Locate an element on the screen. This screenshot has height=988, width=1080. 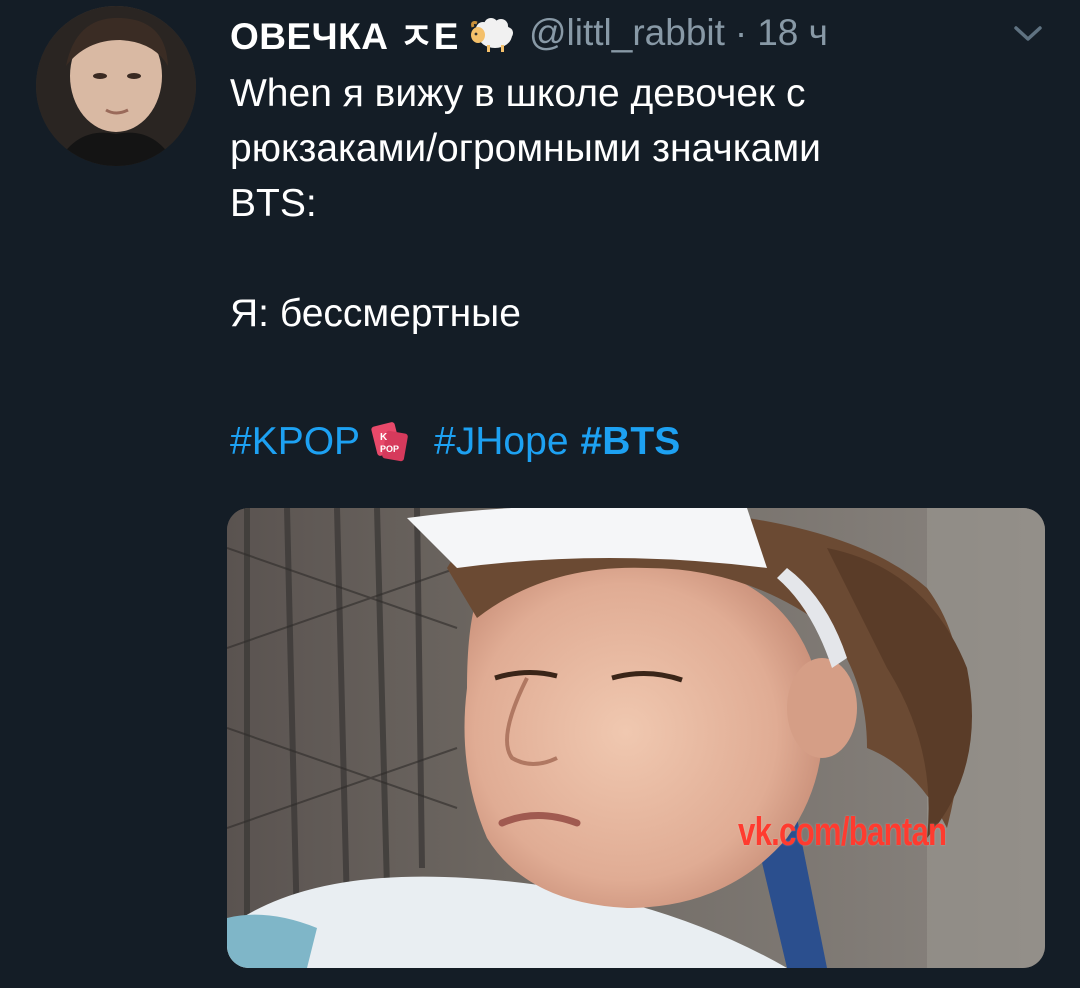
watermark-text: vk.com/bantan is located at coordinates (842, 832).